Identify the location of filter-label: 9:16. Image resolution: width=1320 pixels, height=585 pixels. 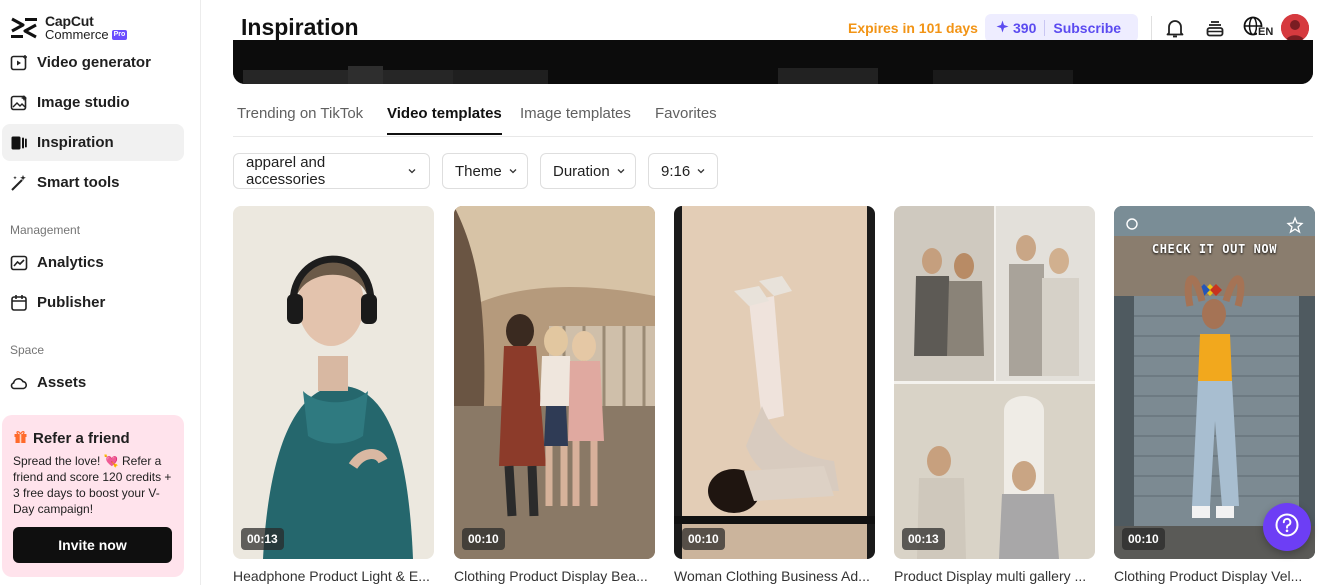
(676, 171).